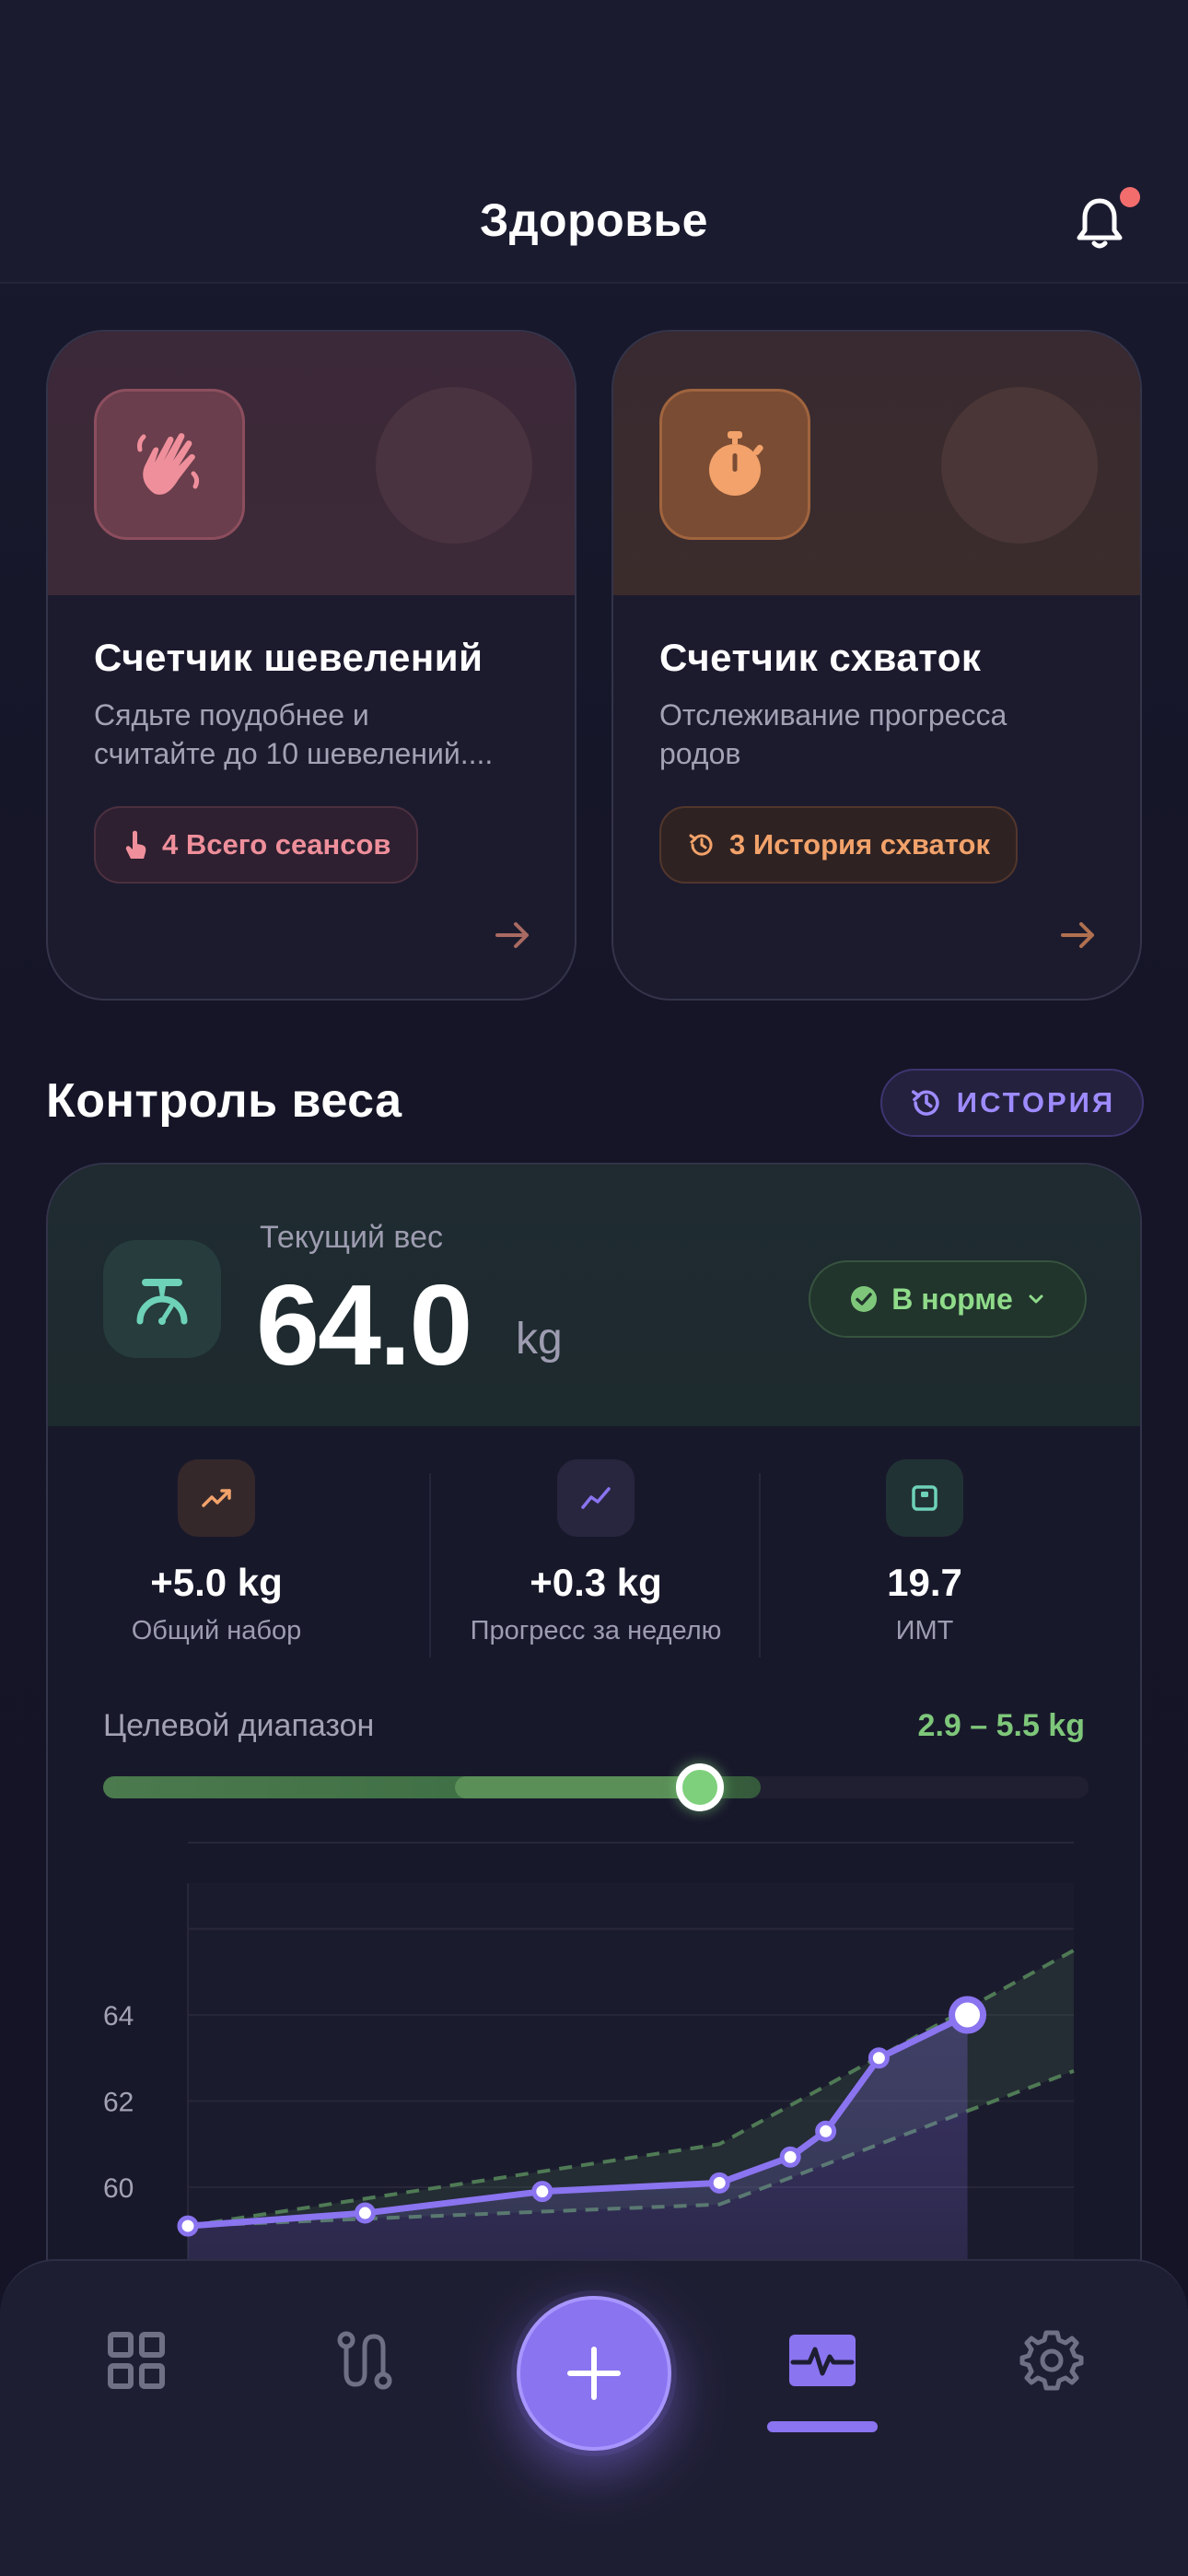 The width and height of the screenshot is (1188, 2576). What do you see at coordinates (216, 1498) in the screenshot?
I see `trending-up-icon` at bounding box center [216, 1498].